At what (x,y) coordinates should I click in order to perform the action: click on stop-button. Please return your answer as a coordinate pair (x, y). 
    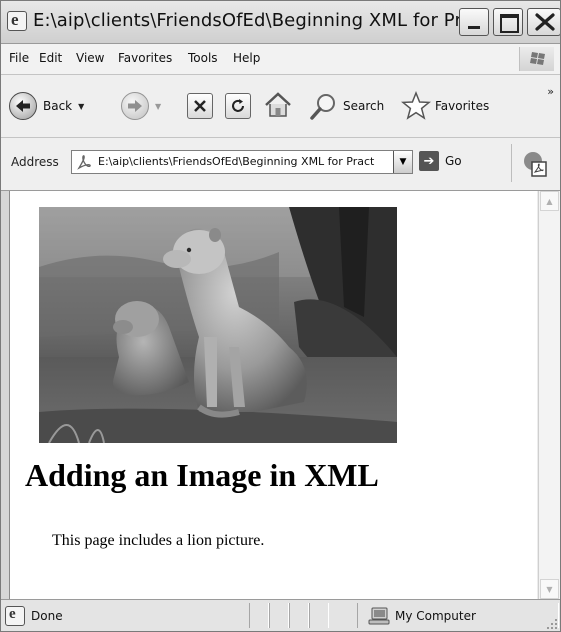
    Looking at the image, I should click on (200, 106).